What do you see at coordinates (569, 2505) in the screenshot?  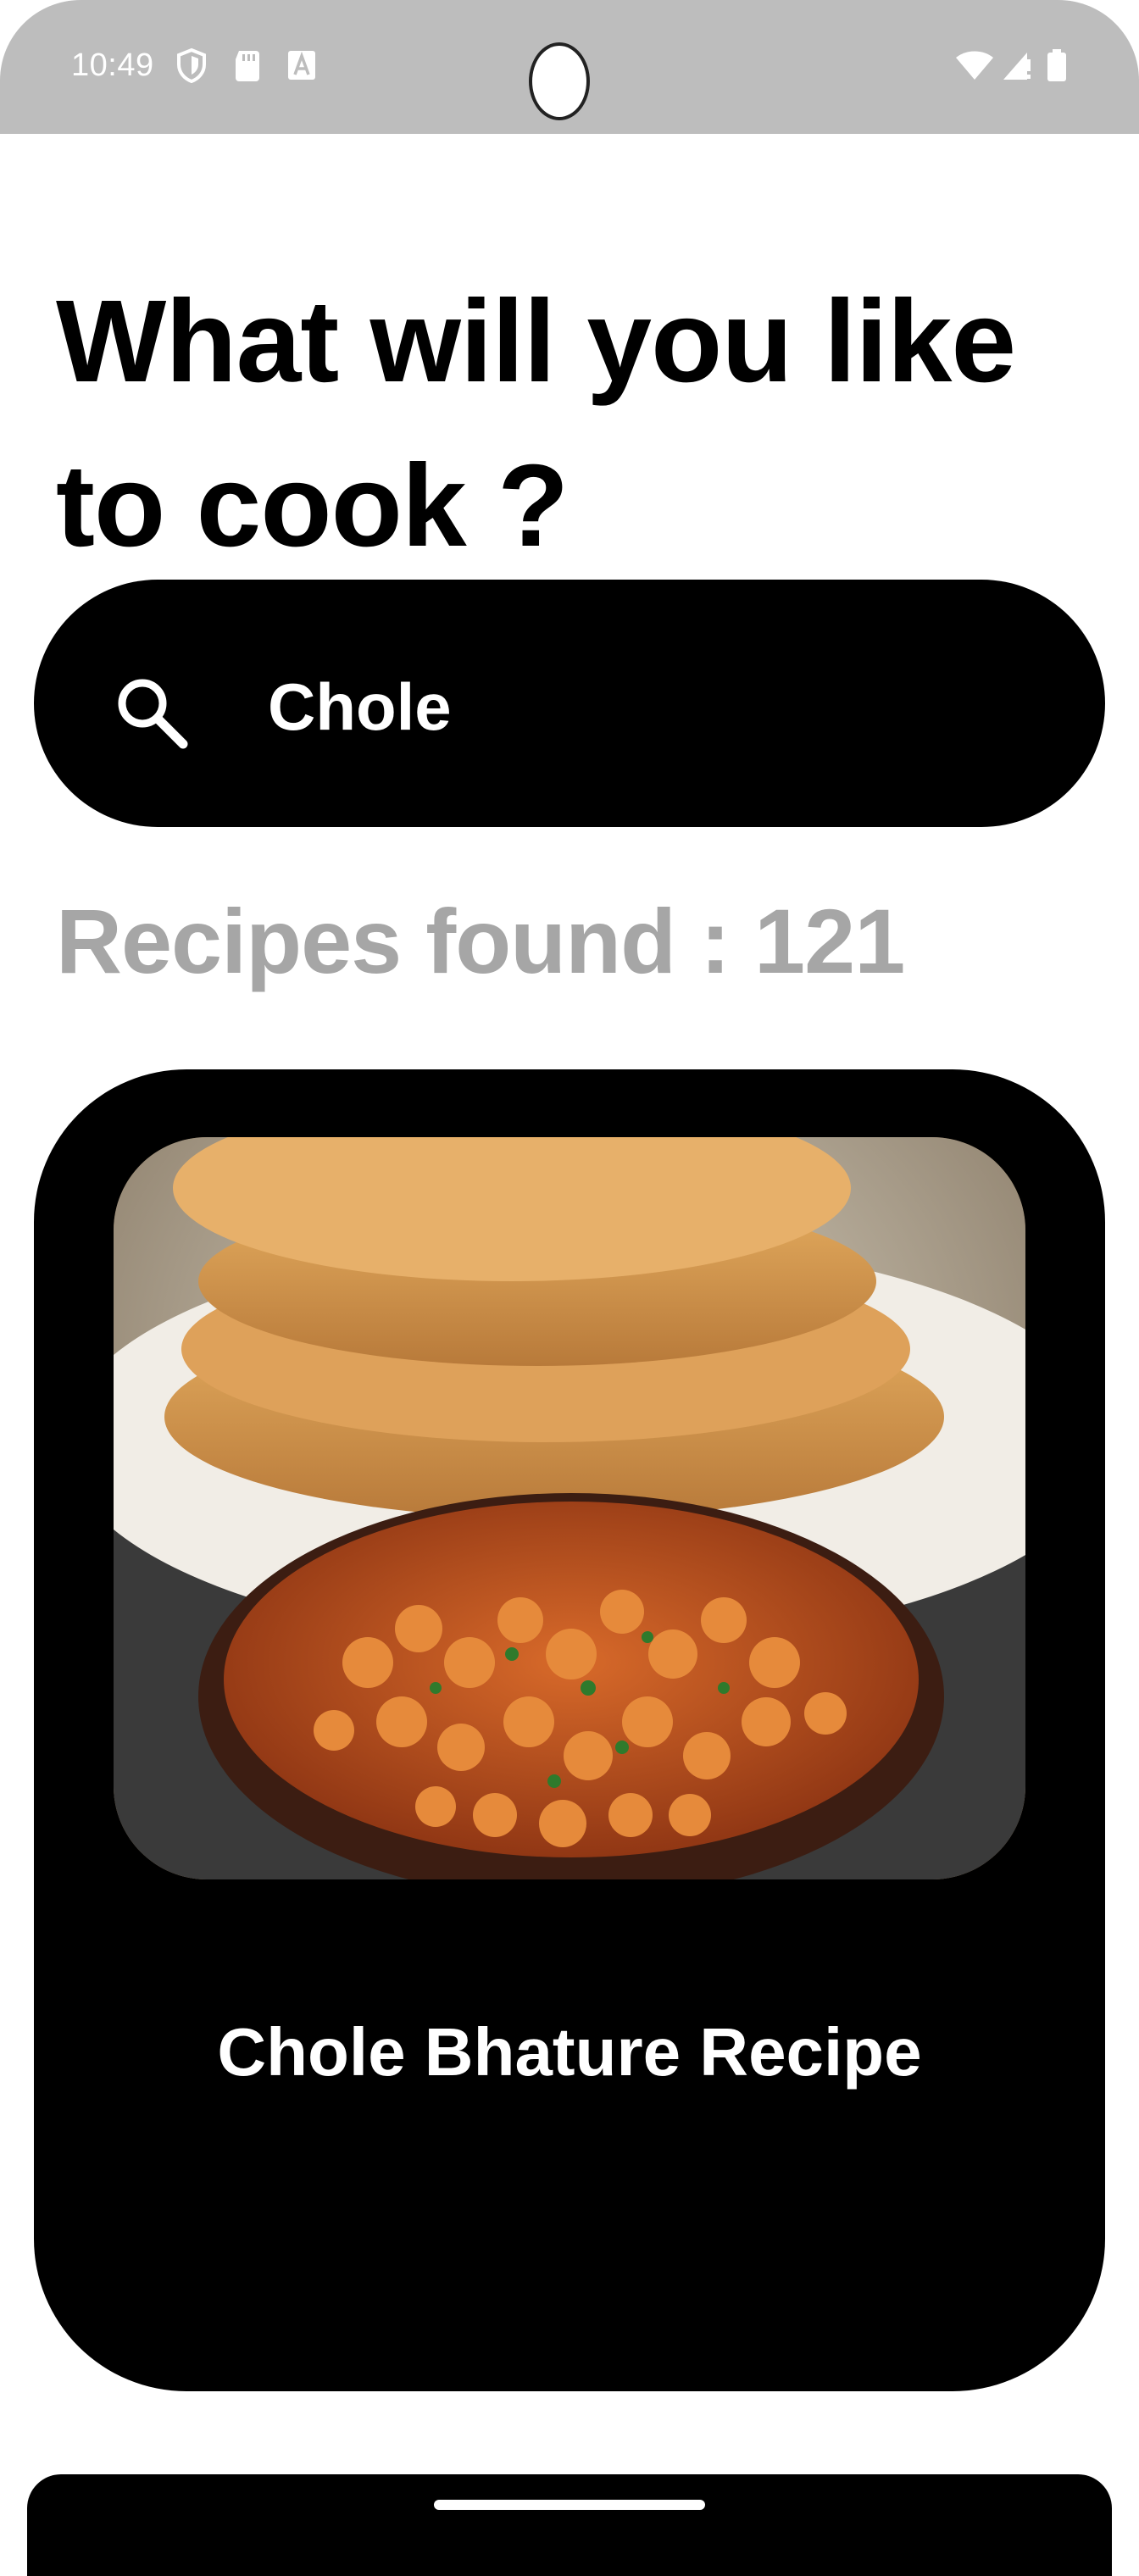 I see `home-indicator` at bounding box center [569, 2505].